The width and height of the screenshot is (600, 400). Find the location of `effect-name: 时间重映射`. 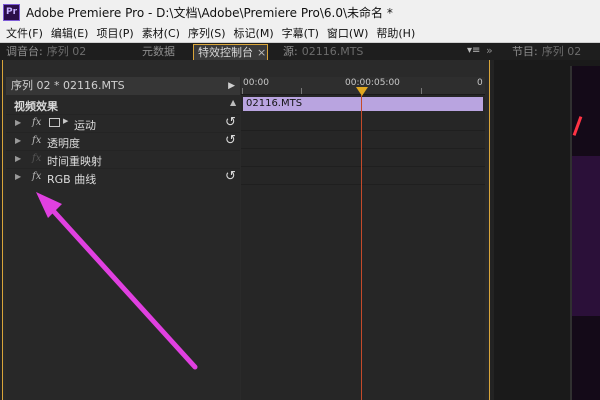

effect-name: 时间重映射 is located at coordinates (74, 161).